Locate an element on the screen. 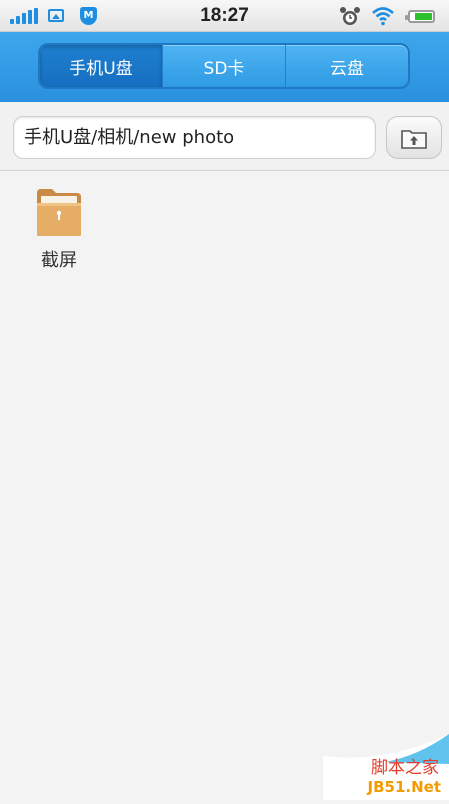  folder-icon is located at coordinates (59, 212).